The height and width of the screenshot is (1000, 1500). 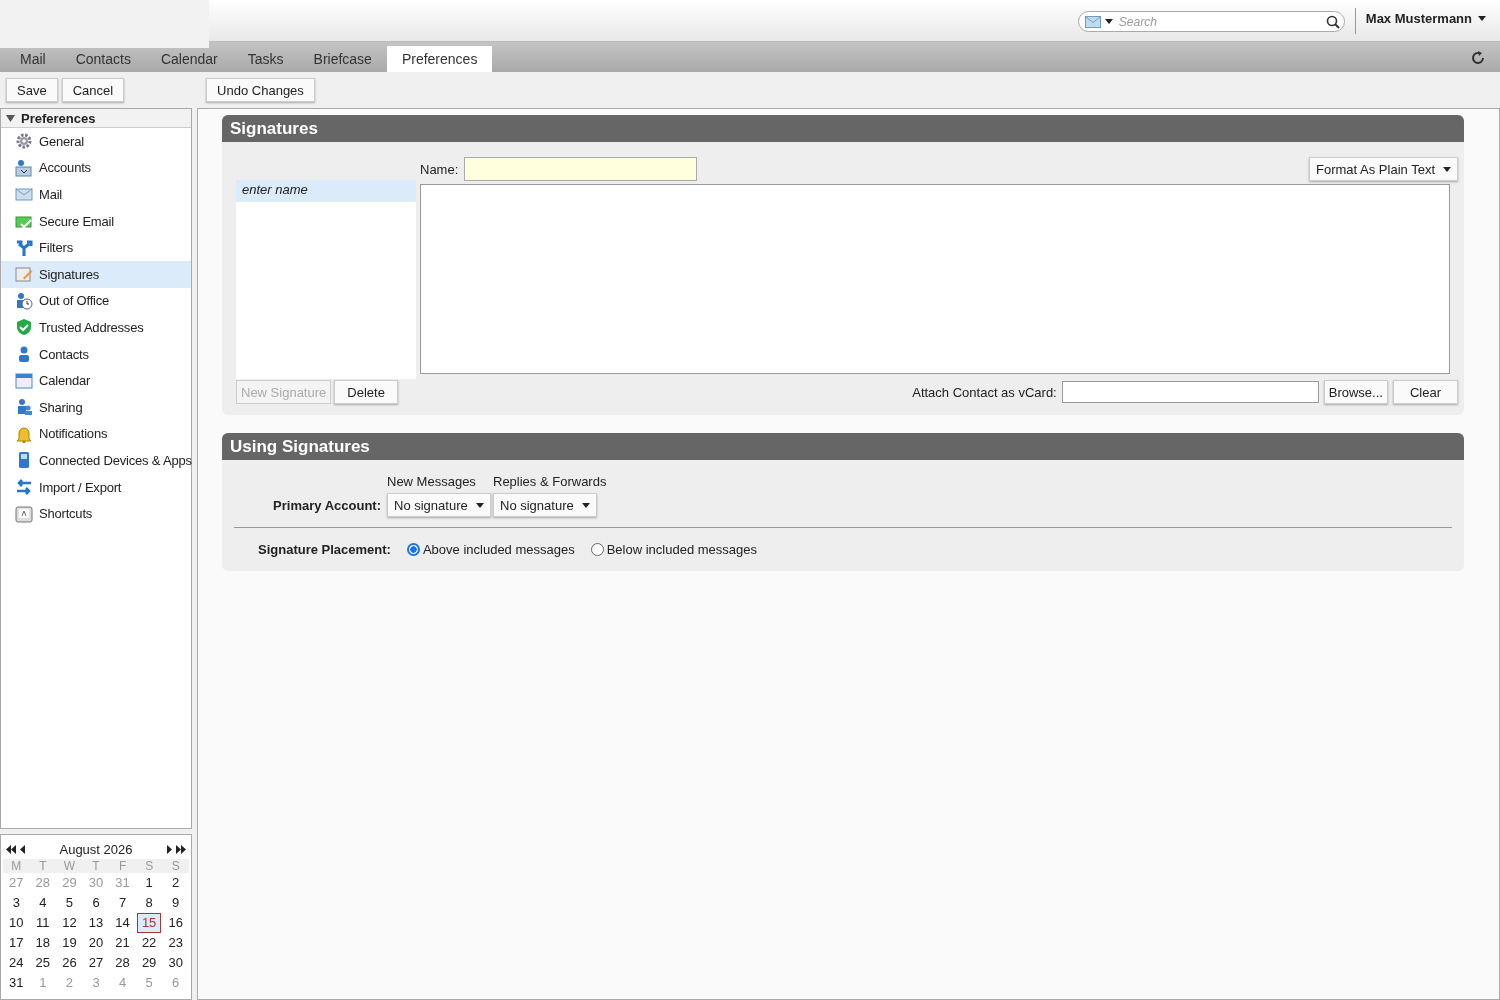 I want to click on calendar-day: 2, so click(x=175, y=883).